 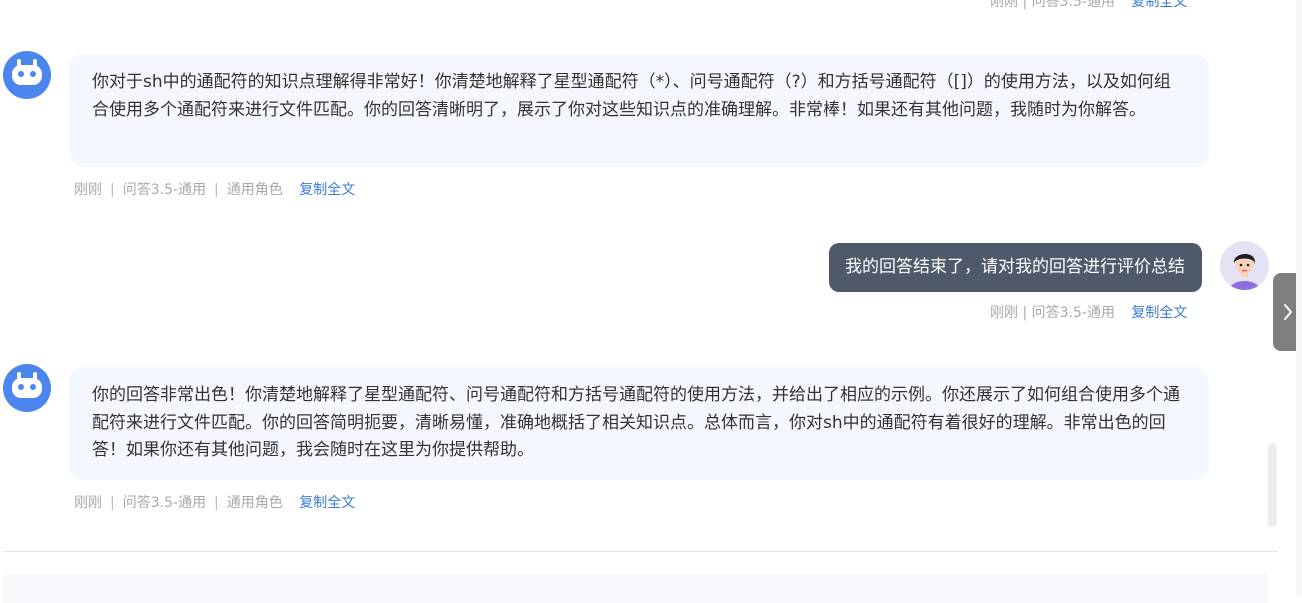 I want to click on chevron-right-icon, so click(x=1287, y=312).